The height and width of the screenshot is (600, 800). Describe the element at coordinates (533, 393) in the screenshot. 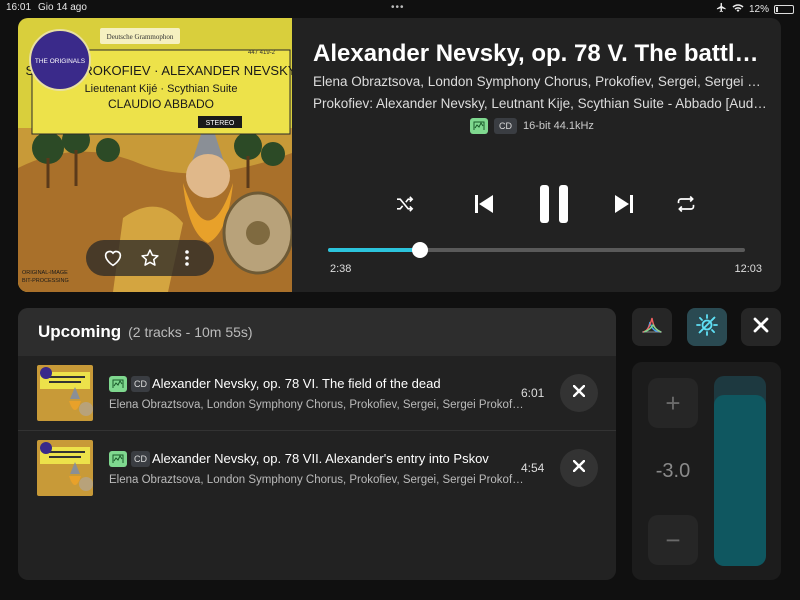

I see `queue-duration: 6:01` at that location.